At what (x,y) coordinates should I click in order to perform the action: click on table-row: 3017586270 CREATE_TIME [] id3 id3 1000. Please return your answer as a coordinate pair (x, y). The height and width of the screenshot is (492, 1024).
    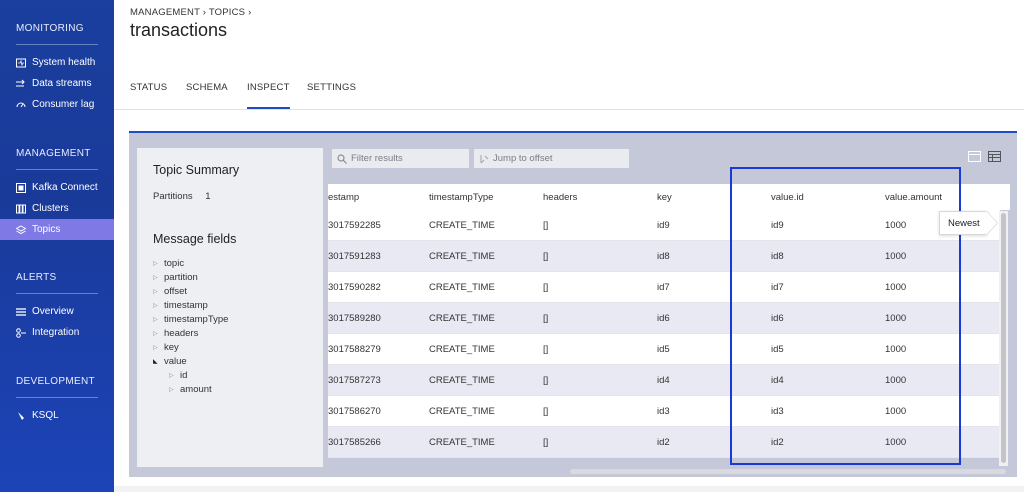
    Looking at the image, I should click on (664, 411).